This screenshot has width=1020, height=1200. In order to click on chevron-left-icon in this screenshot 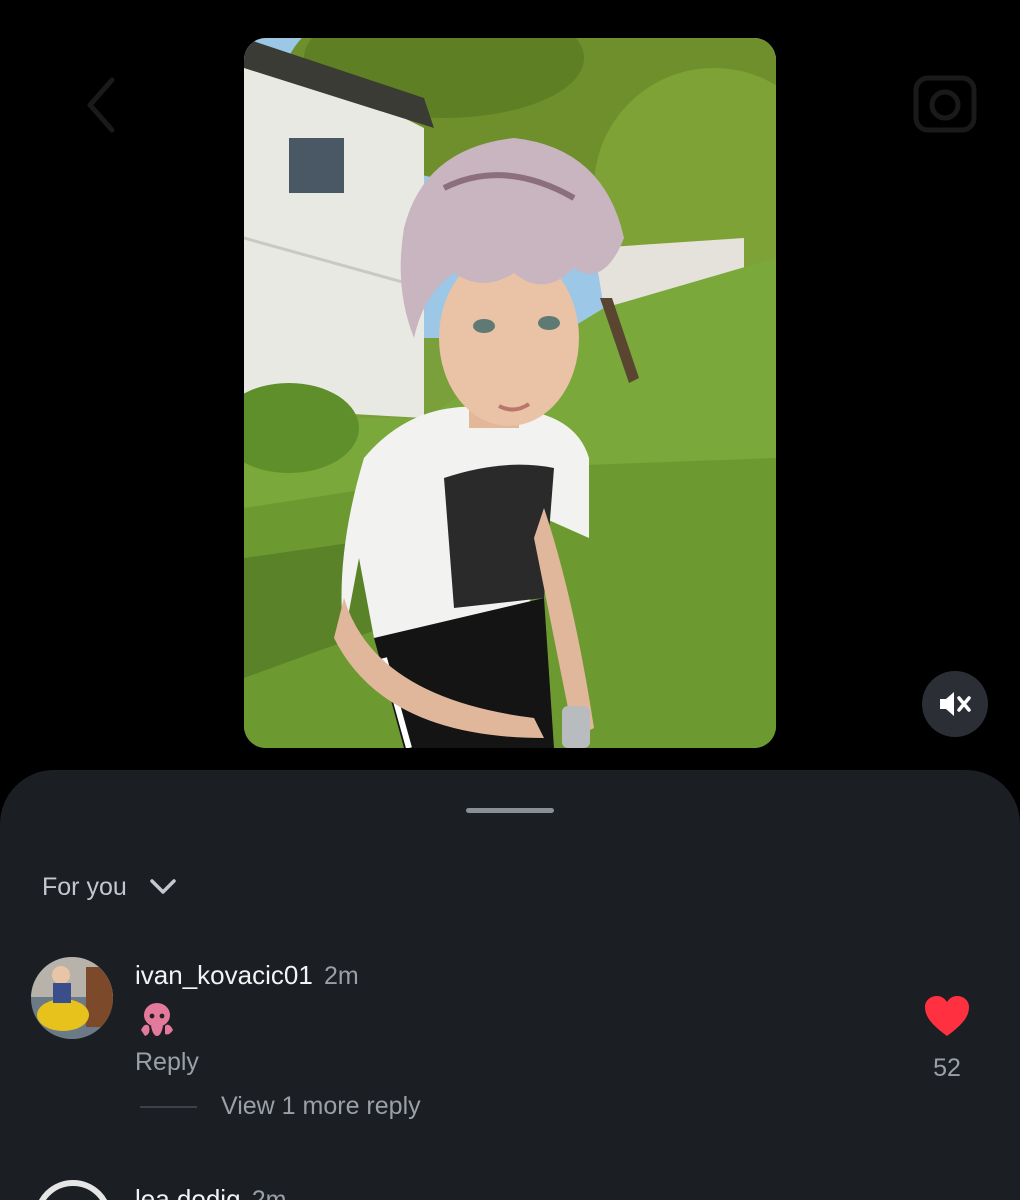, I will do `click(101, 105)`.